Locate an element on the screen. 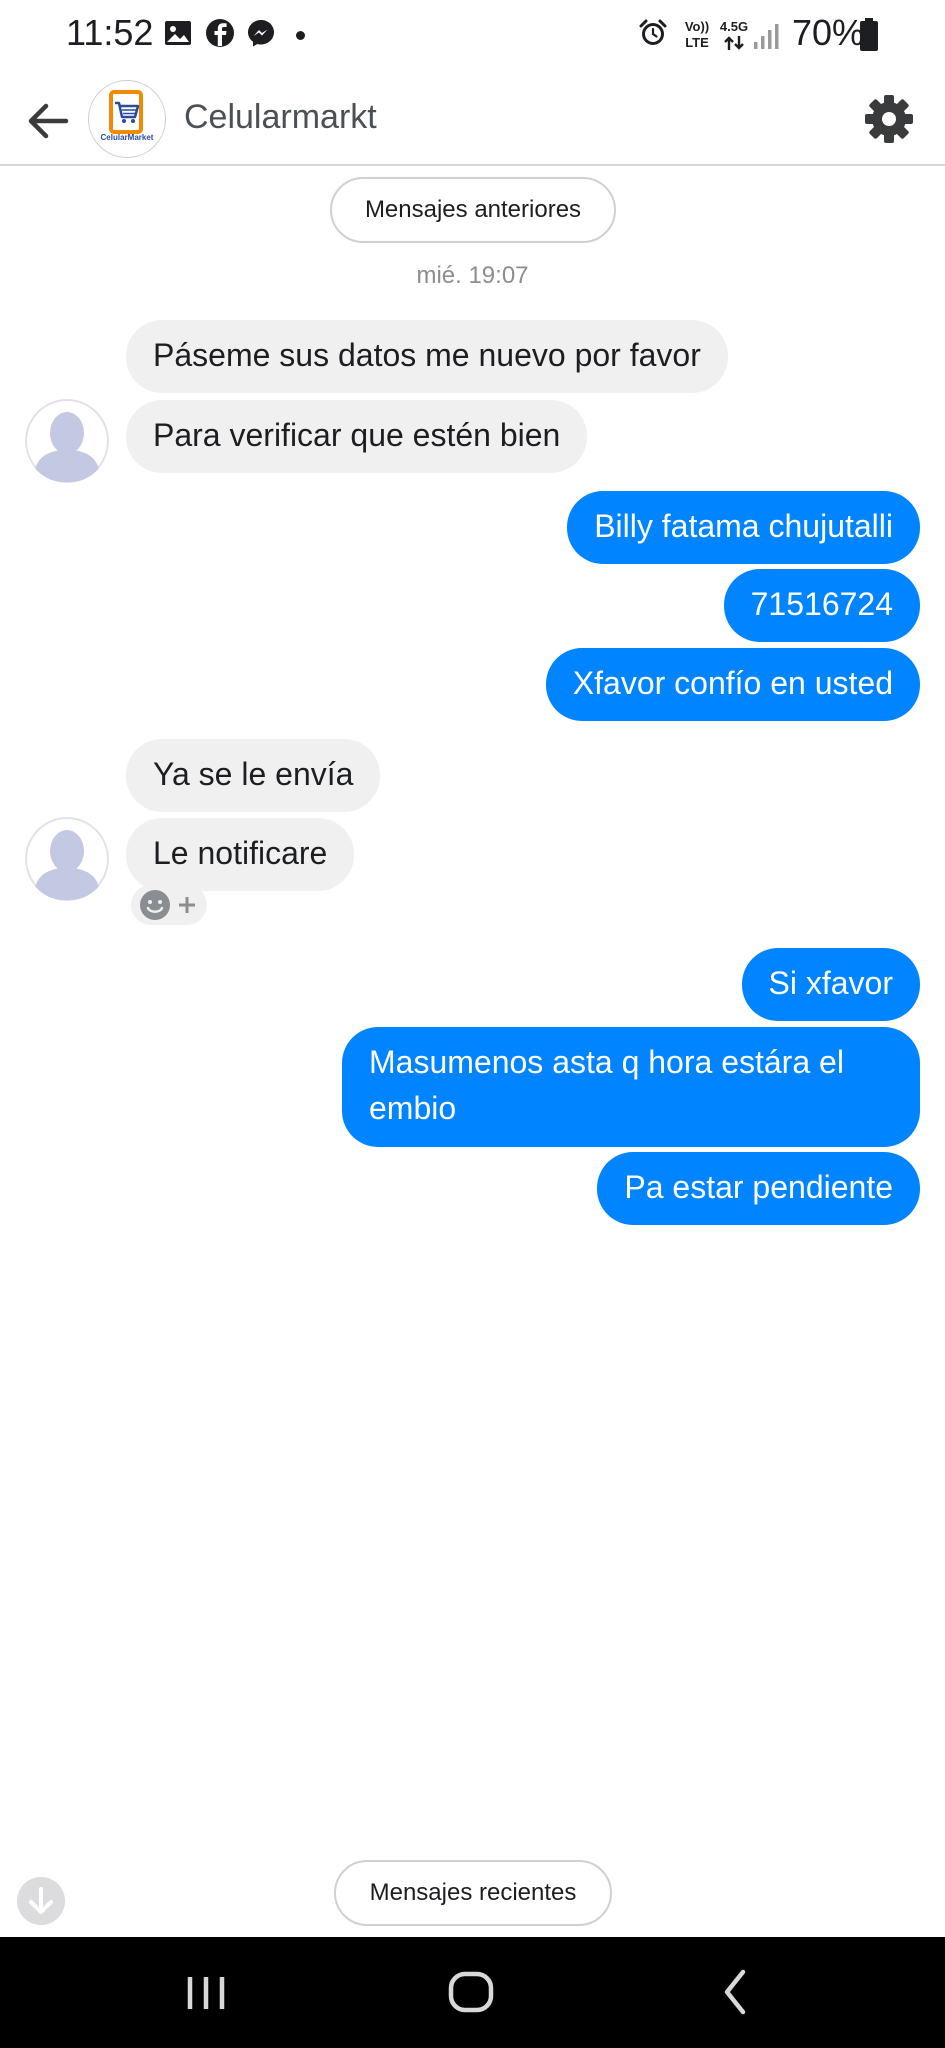  message-timestamp: mié. 19:07 is located at coordinates (472, 275).